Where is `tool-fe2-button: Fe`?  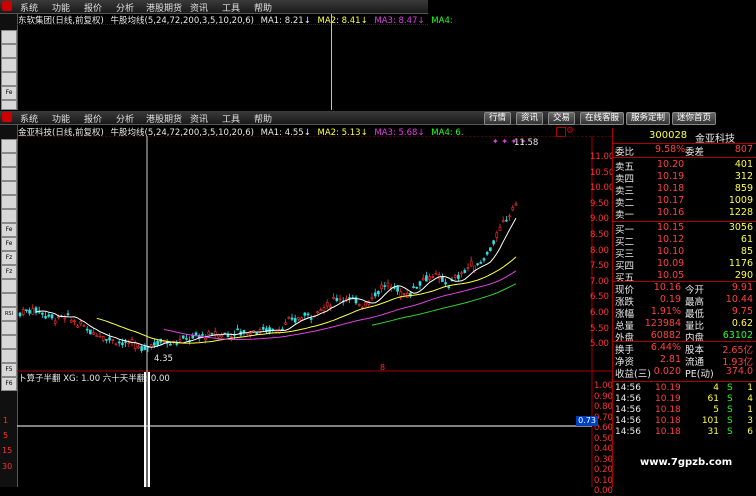 tool-fe2-button: Fe is located at coordinates (9, 244).